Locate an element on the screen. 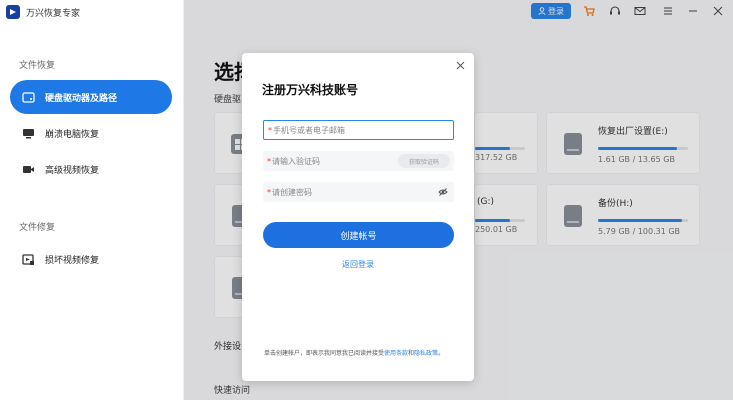 The image size is (733, 400). terms-of-use-link: 使用条款 is located at coordinates (396, 353).